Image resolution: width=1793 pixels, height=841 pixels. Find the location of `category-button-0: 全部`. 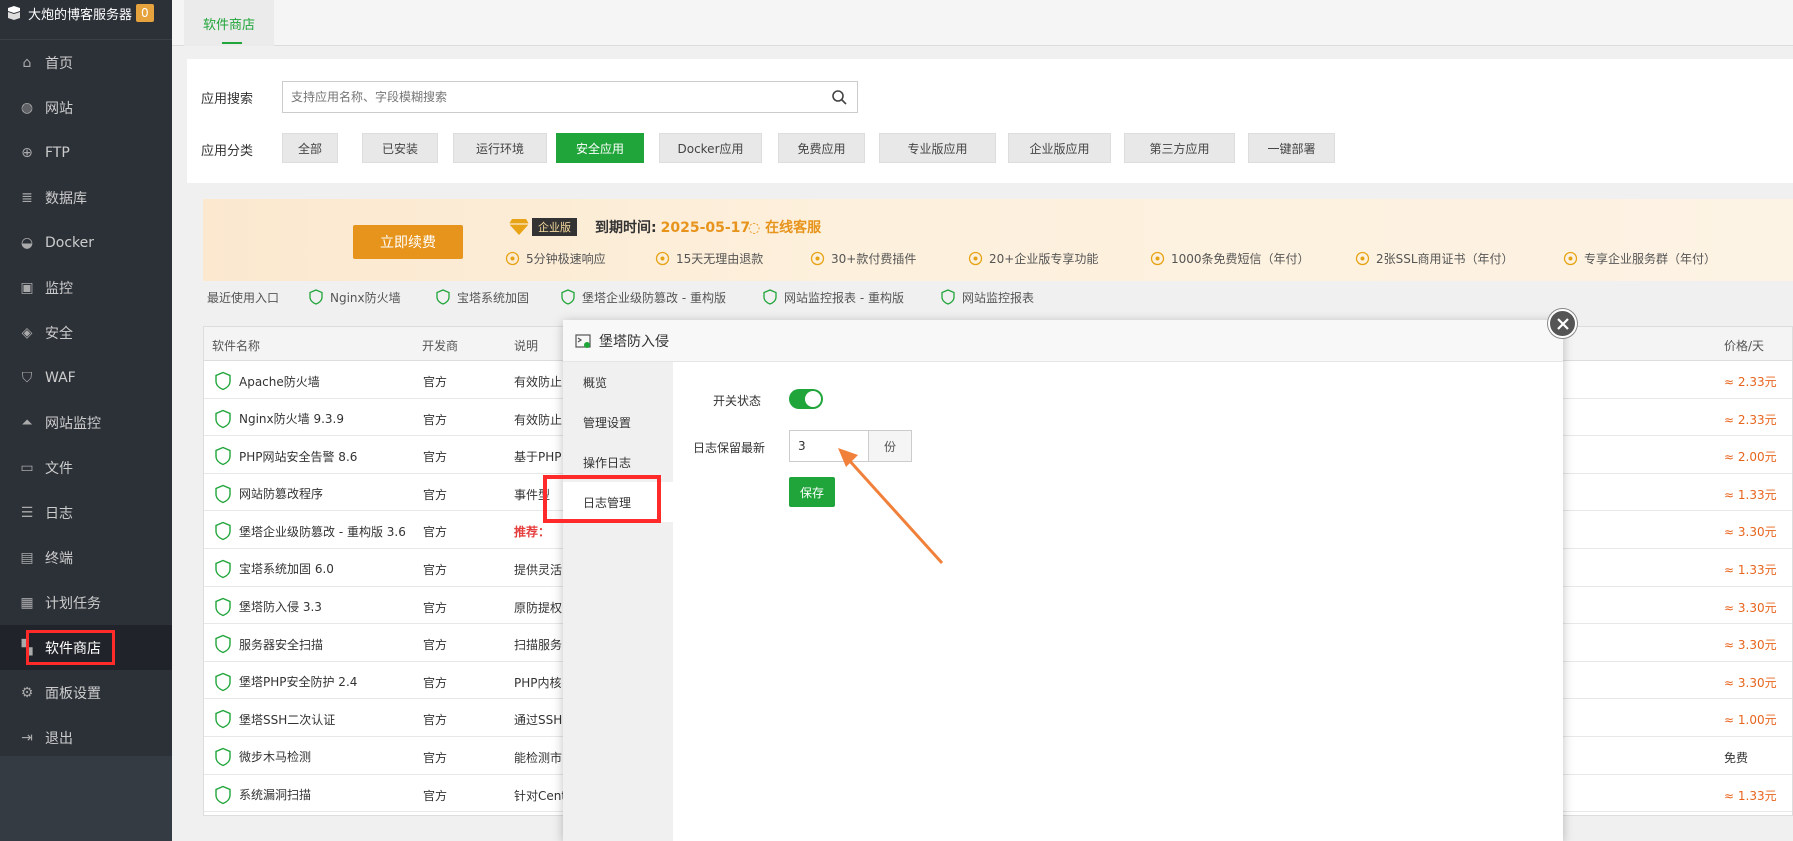

category-button-0: 全部 is located at coordinates (310, 148).